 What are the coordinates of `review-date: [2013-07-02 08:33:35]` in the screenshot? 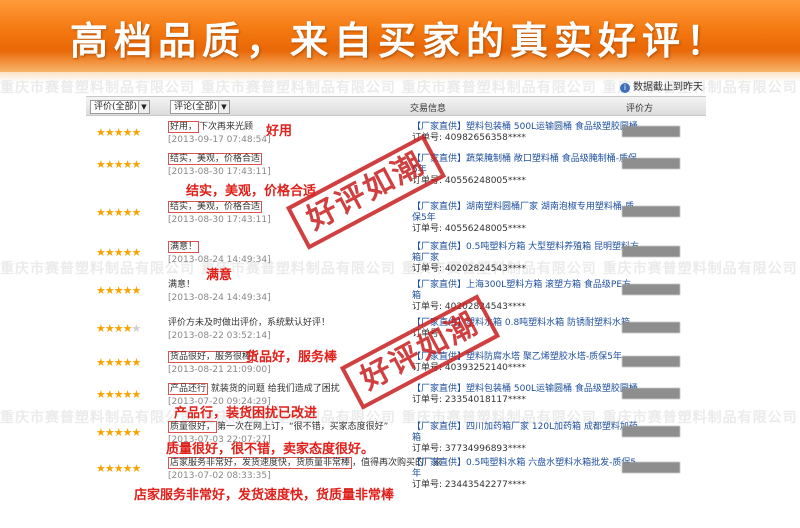 It's located at (219, 476).